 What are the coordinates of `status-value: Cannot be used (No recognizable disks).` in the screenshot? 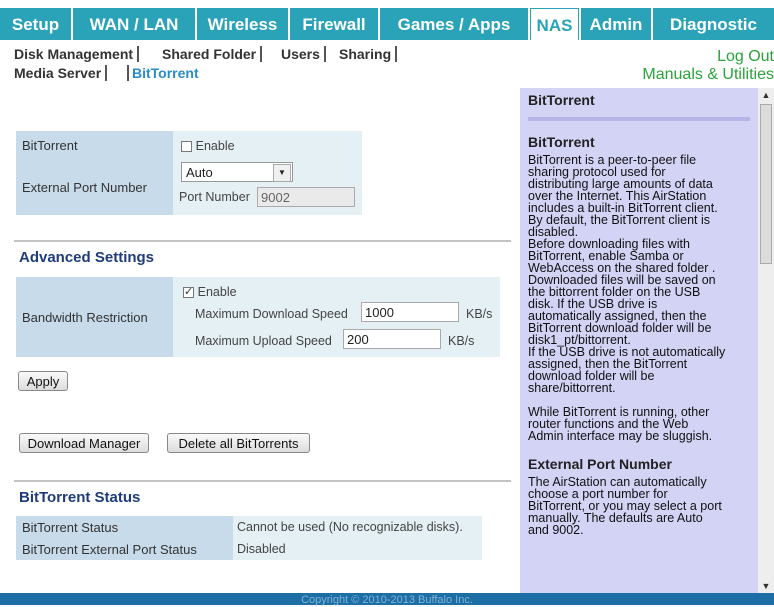 It's located at (357, 527).